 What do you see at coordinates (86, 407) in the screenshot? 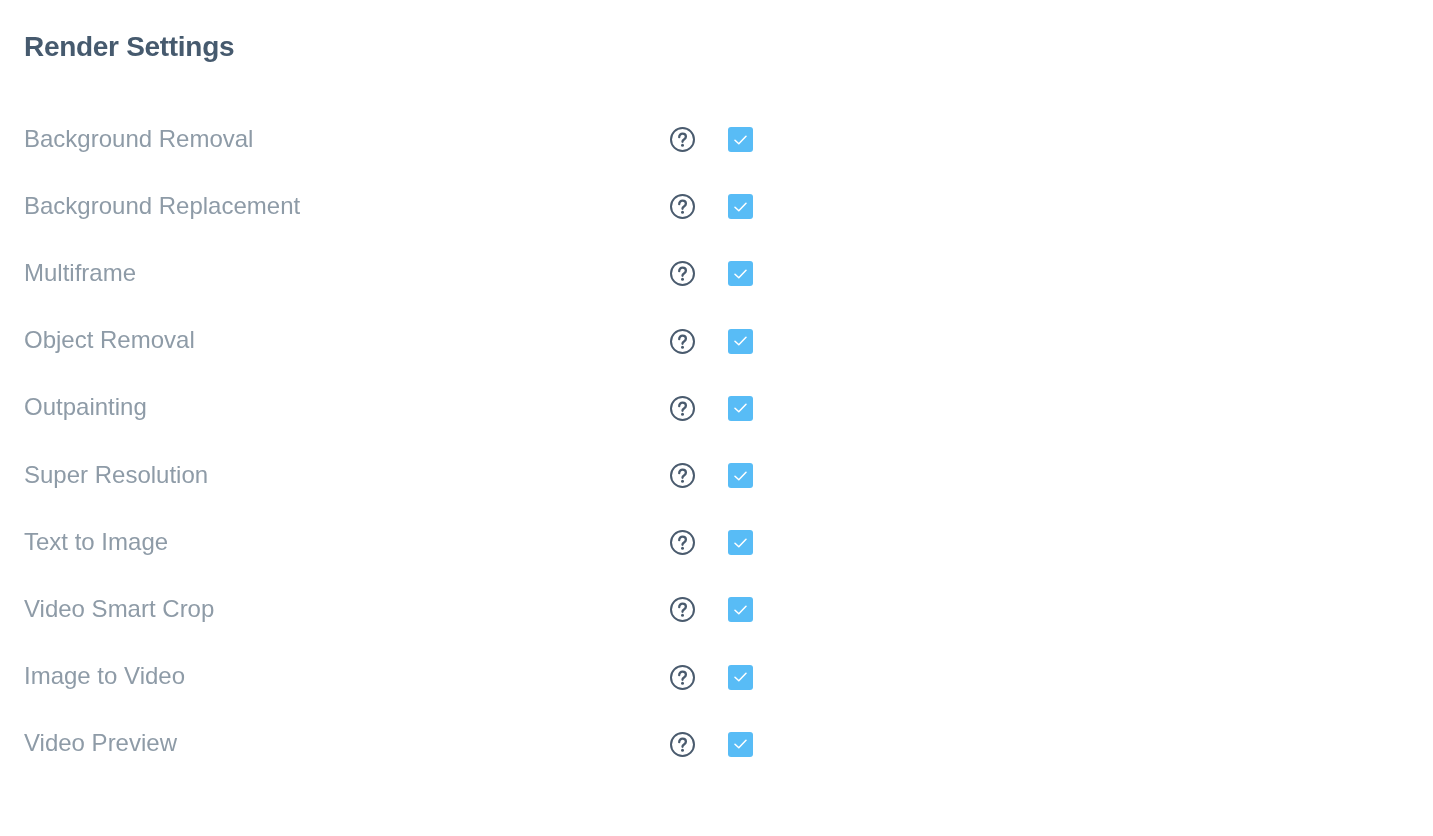
I see `setting-label: Outpainting` at bounding box center [86, 407].